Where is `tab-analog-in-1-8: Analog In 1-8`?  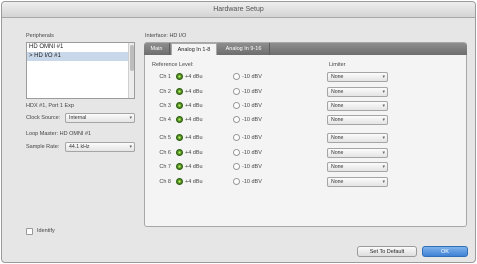 tab-analog-in-1-8: Analog In 1-8 is located at coordinates (194, 49).